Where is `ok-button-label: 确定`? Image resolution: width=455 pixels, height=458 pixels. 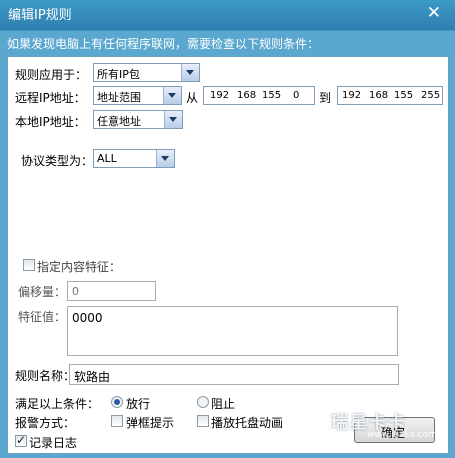
ok-button-label: 确定 is located at coordinates (393, 433).